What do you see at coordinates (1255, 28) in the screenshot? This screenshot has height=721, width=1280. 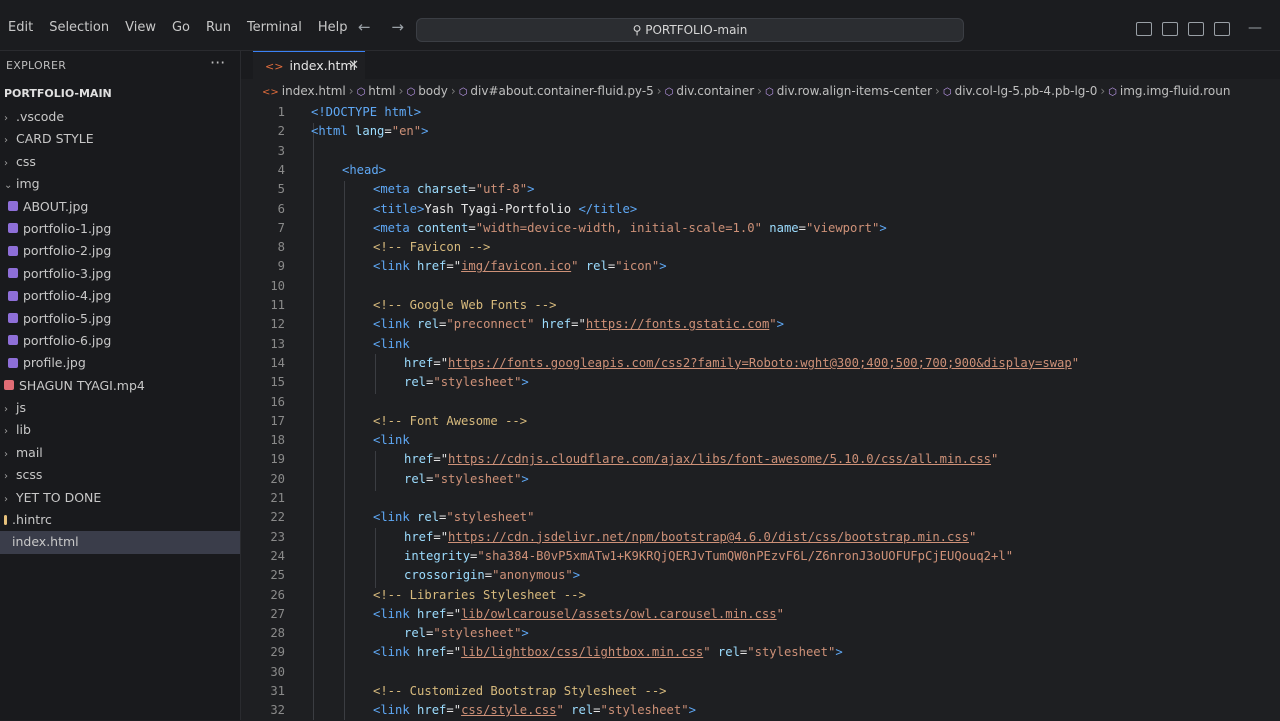 I see `minimize-window-icon: —` at bounding box center [1255, 28].